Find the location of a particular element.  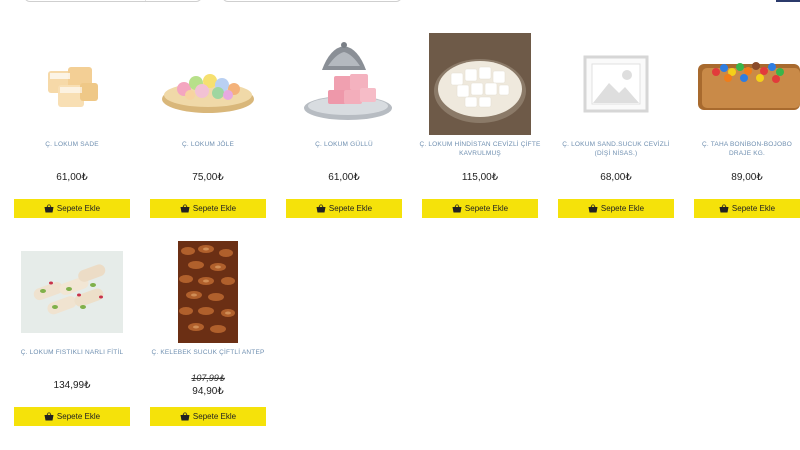

coconut-lokum-plate-icon is located at coordinates (480, 84).